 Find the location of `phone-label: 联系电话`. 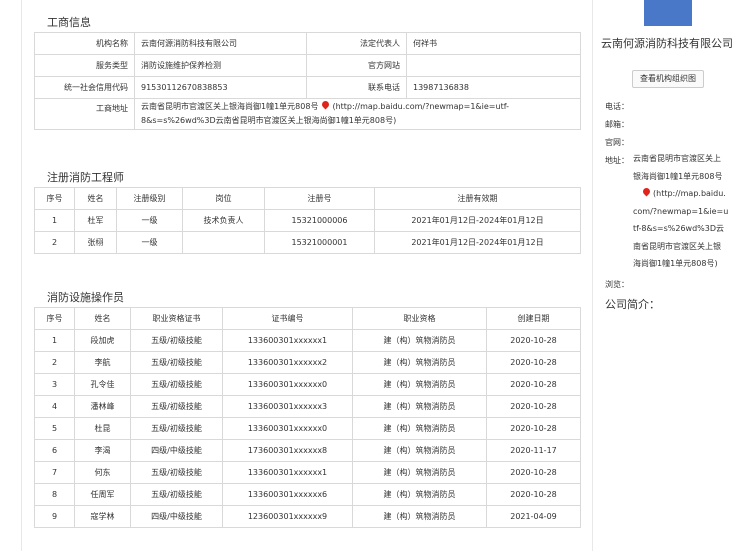

phone-label: 联系电话 is located at coordinates (356, 87).